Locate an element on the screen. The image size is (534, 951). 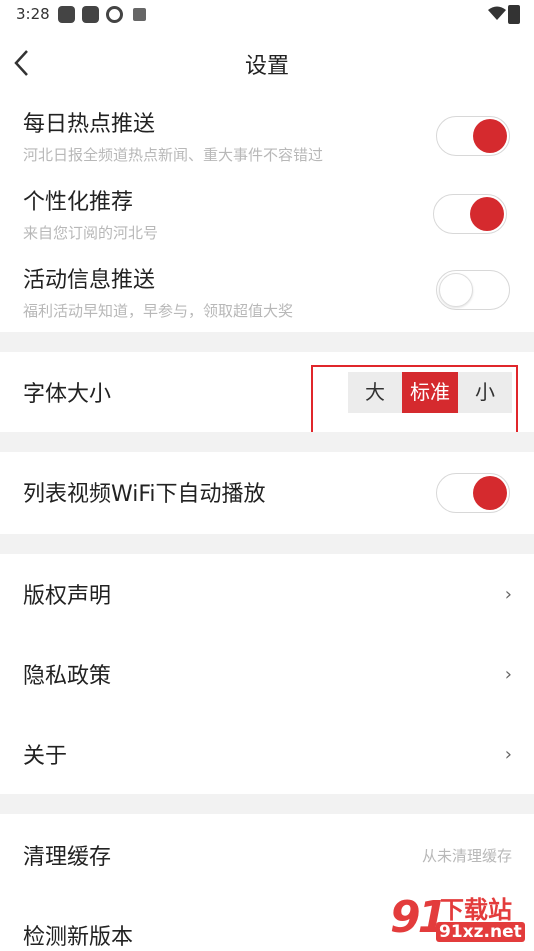
sync-icon is located at coordinates (114, 14).